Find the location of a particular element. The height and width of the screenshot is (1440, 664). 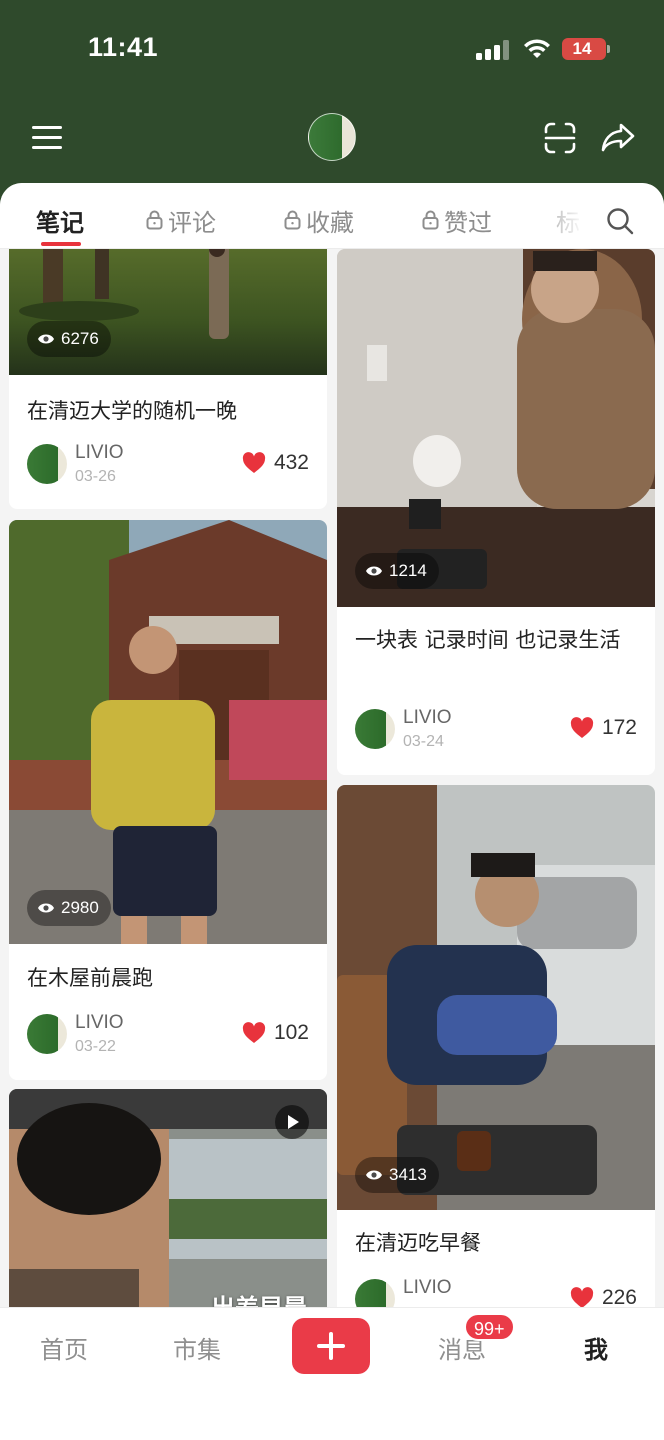

like-button: 226 is located at coordinates (603, 1296).